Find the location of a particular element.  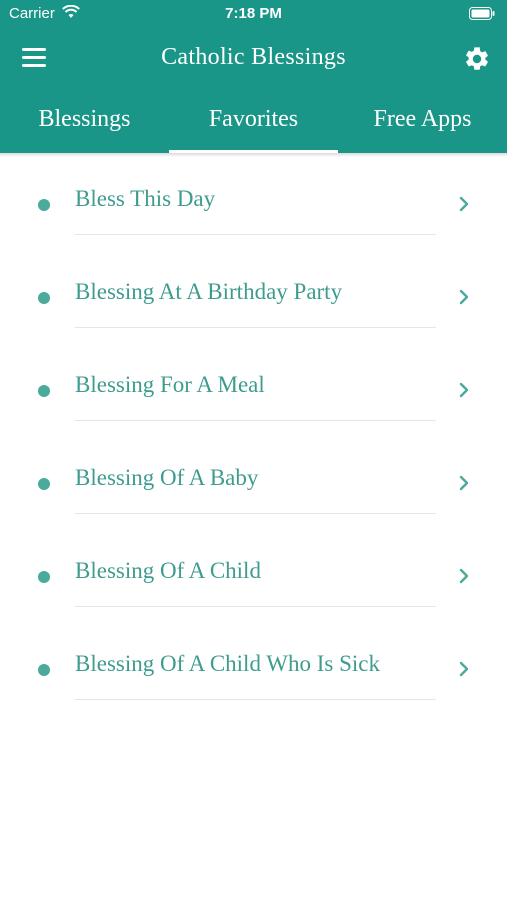

tab-favorites: Favorites is located at coordinates (253, 122).